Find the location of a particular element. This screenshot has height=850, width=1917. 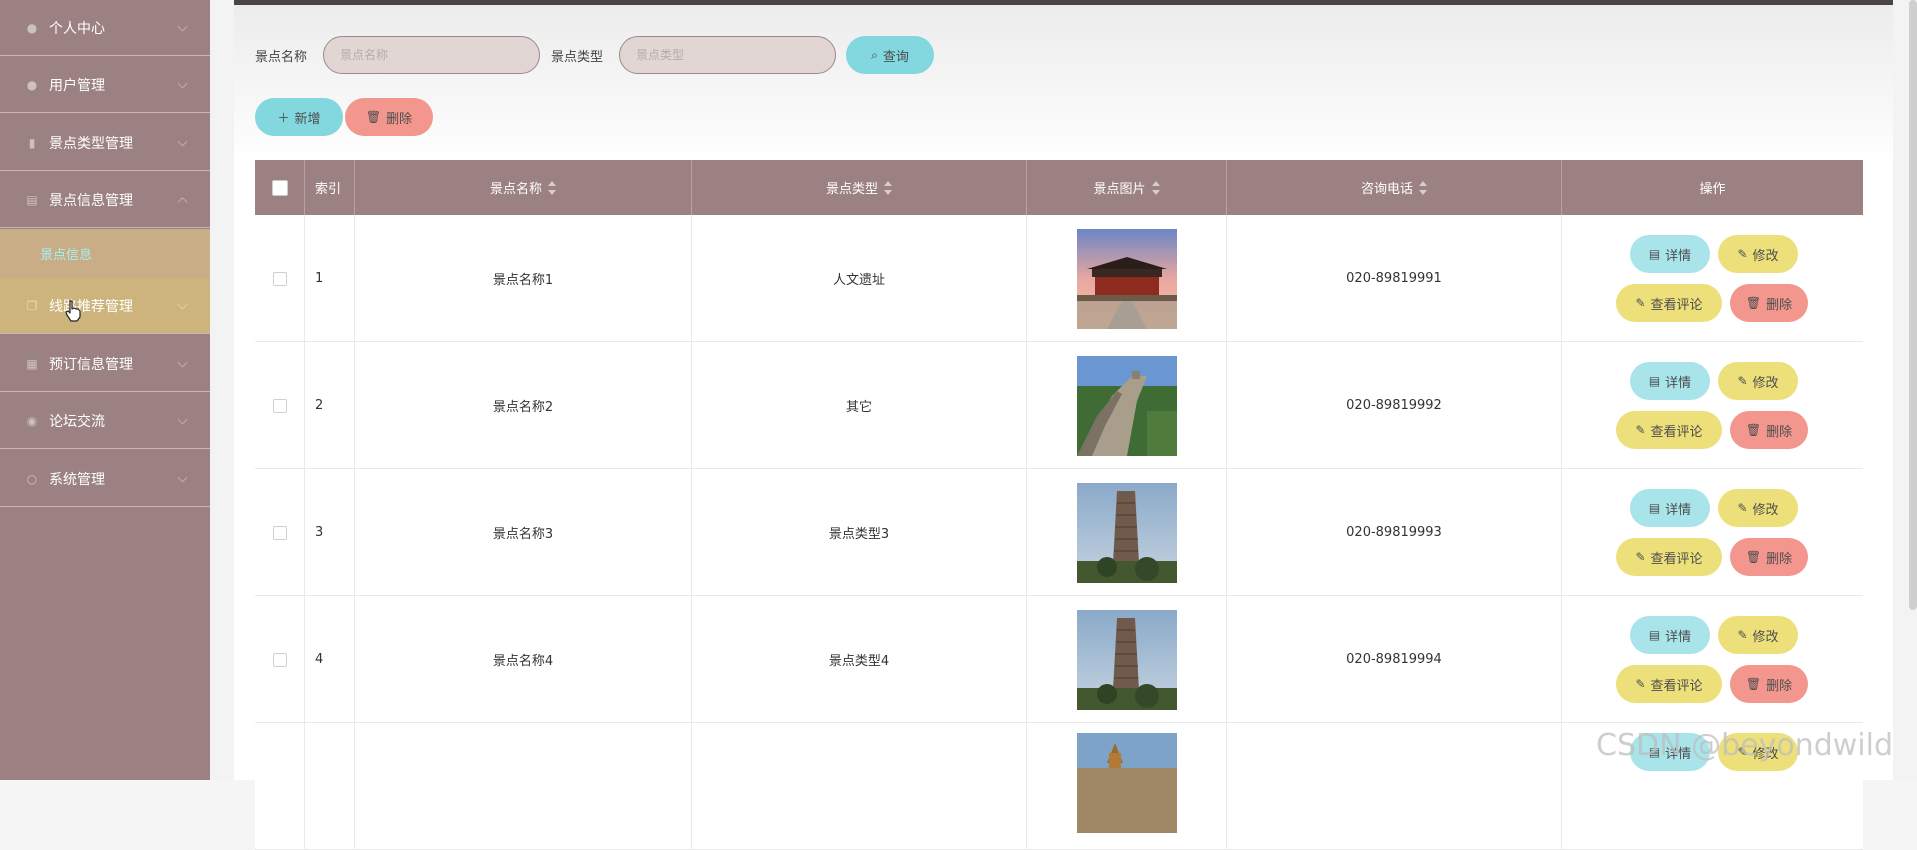

row-phone: 020-89819991 is located at coordinates (1394, 278).